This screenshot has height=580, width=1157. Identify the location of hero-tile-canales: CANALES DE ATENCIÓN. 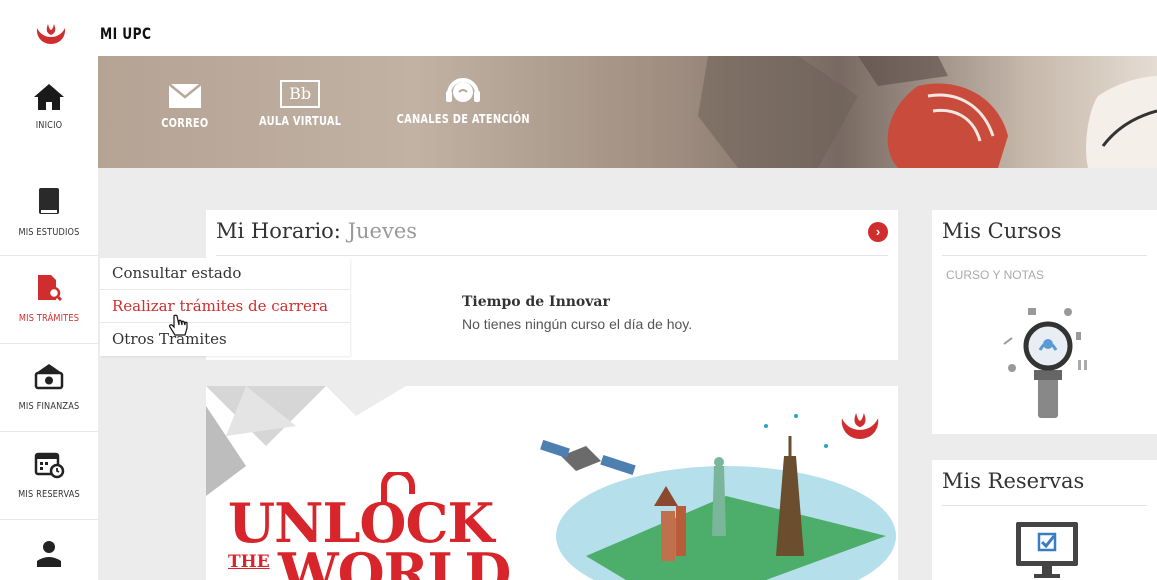
(463, 102).